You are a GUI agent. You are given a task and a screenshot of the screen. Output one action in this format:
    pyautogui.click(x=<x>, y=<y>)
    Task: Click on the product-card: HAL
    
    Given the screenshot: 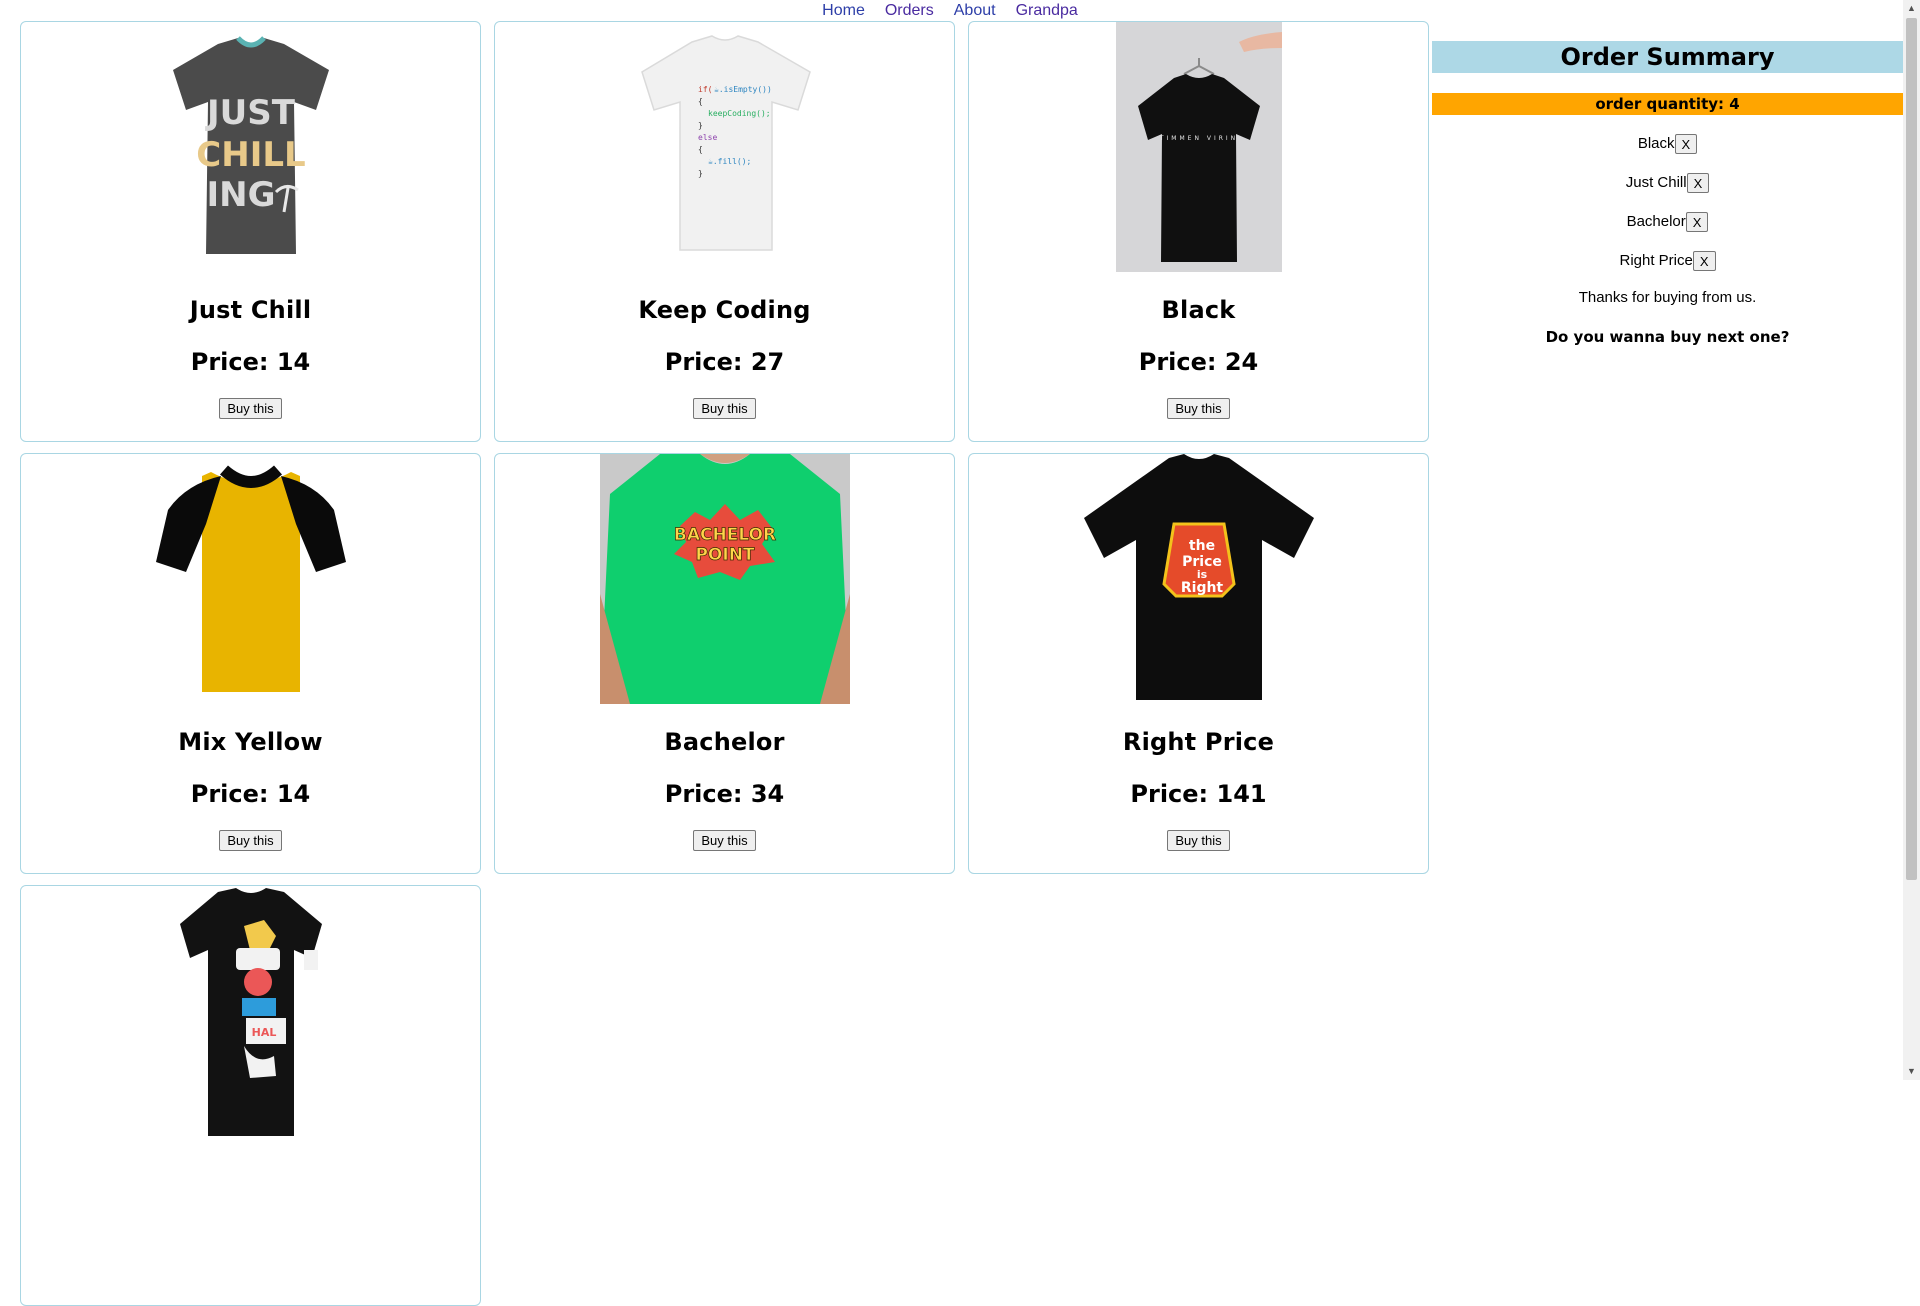 What is the action you would take?
    pyautogui.click(x=250, y=1095)
    